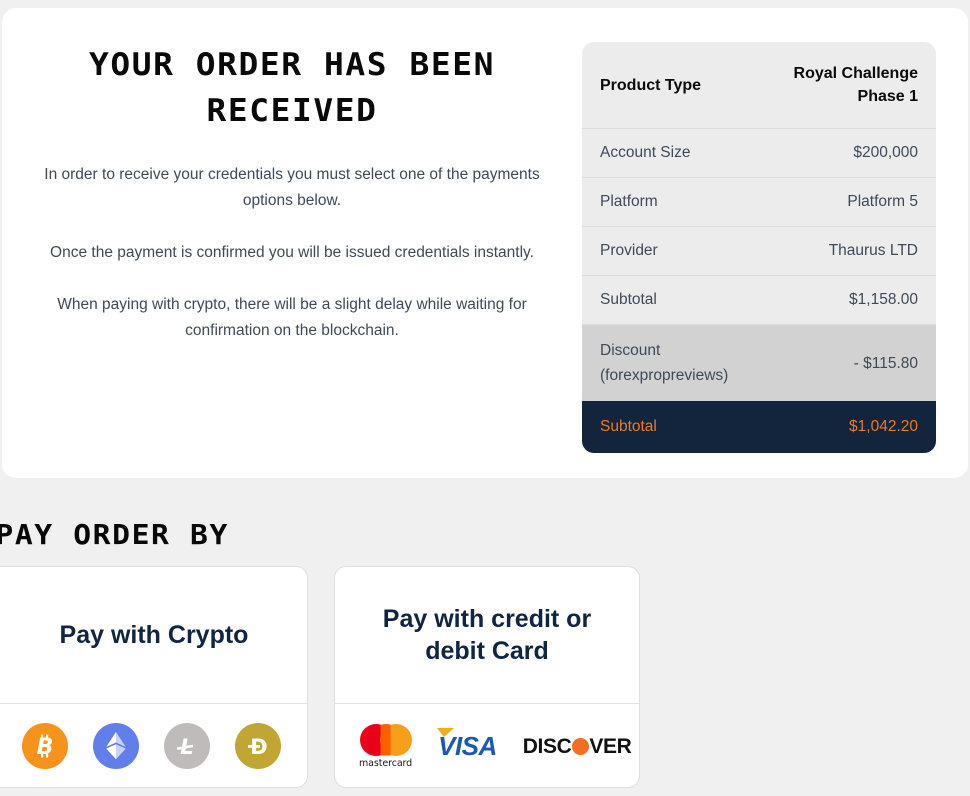 This screenshot has height=796, width=970. Describe the element at coordinates (292, 88) in the screenshot. I see `page-title: YOUR ORDER HAS BEEN RECEIVED` at that location.